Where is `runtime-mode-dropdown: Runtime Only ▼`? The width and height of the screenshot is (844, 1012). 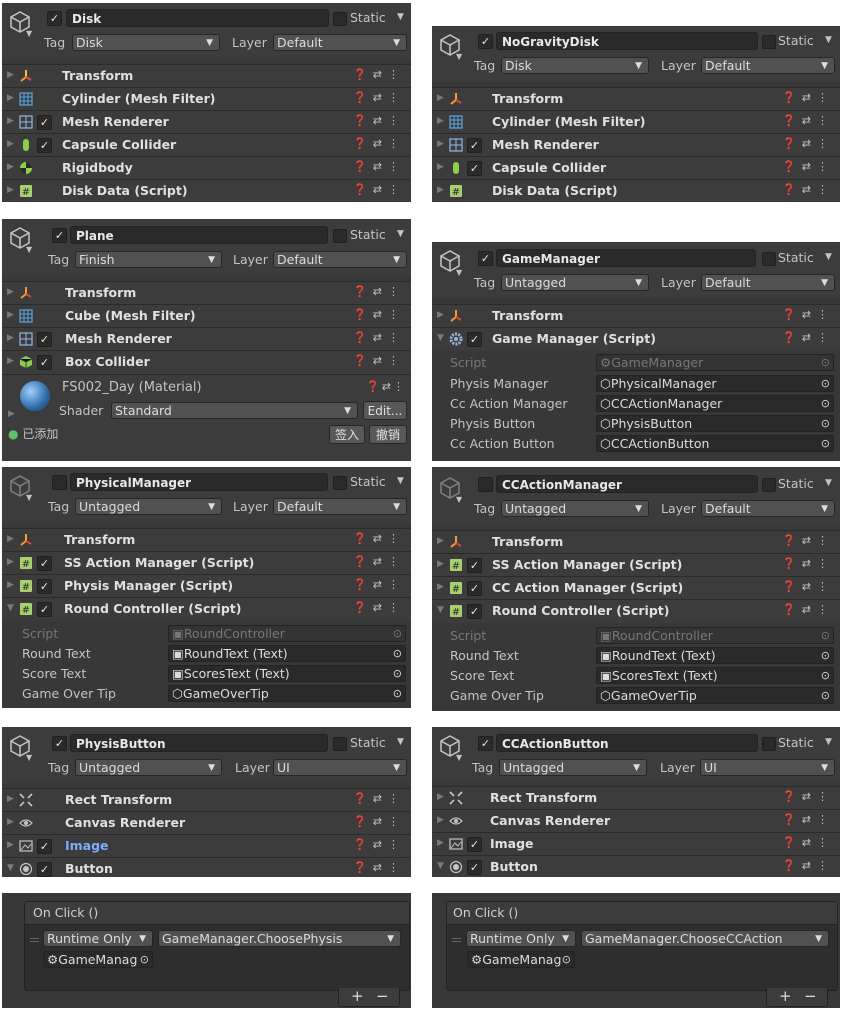
runtime-mode-dropdown: Runtime Only ▼ is located at coordinates (521, 938).